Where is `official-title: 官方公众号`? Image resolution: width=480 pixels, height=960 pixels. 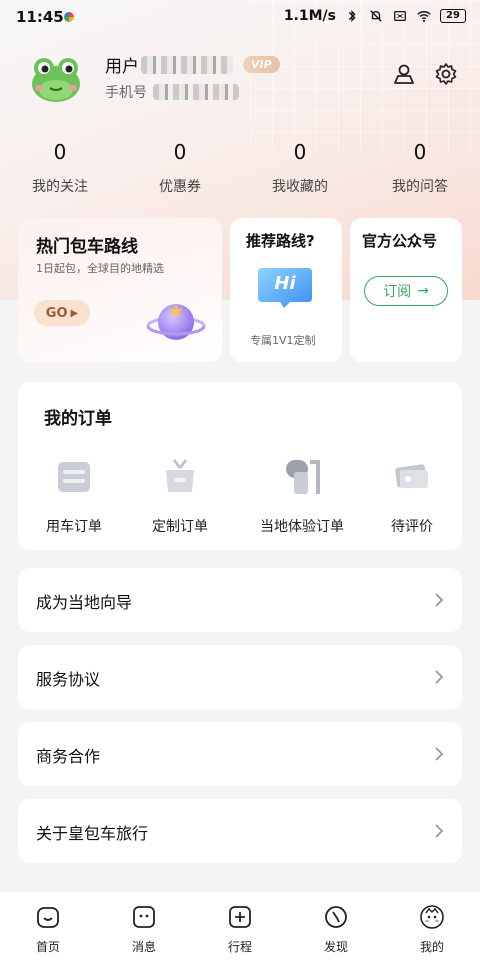 official-title: 官方公众号 is located at coordinates (400, 241).